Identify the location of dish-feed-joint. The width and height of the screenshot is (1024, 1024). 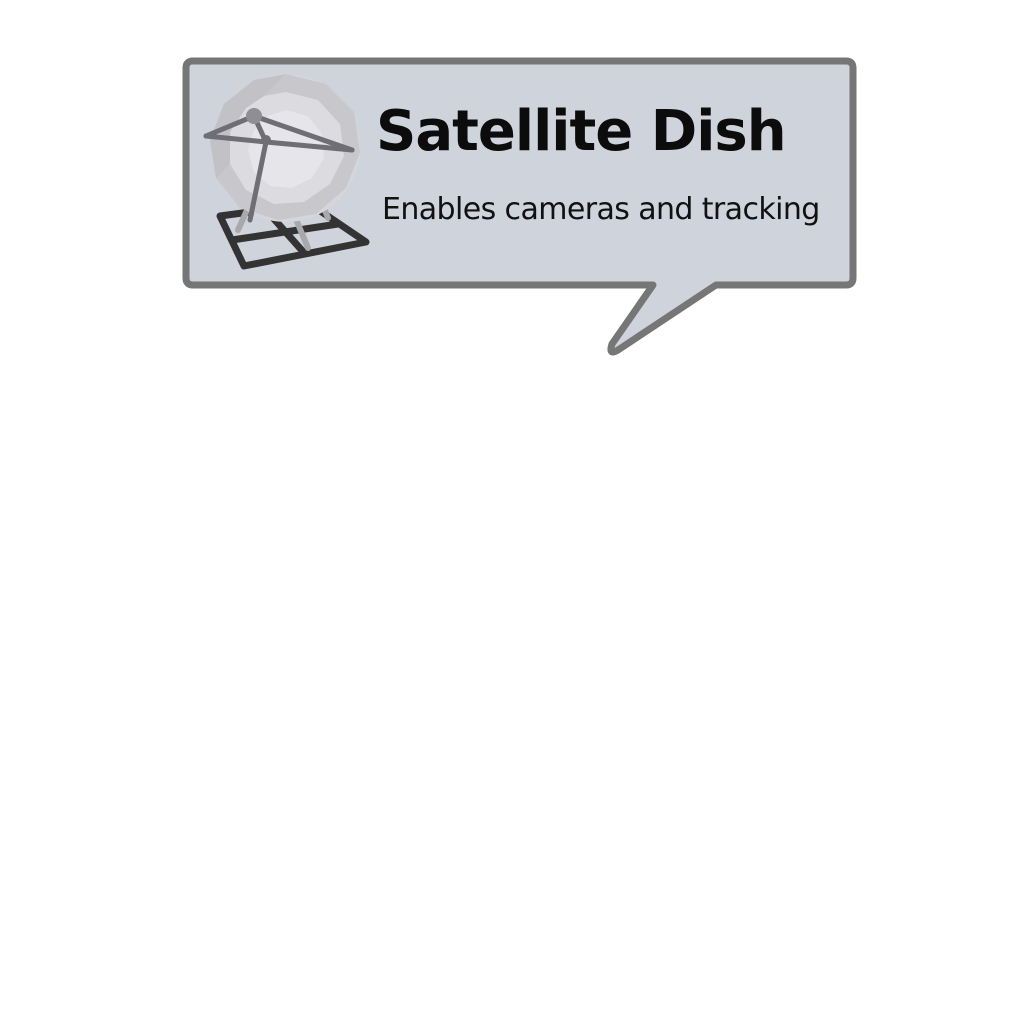
(266, 140).